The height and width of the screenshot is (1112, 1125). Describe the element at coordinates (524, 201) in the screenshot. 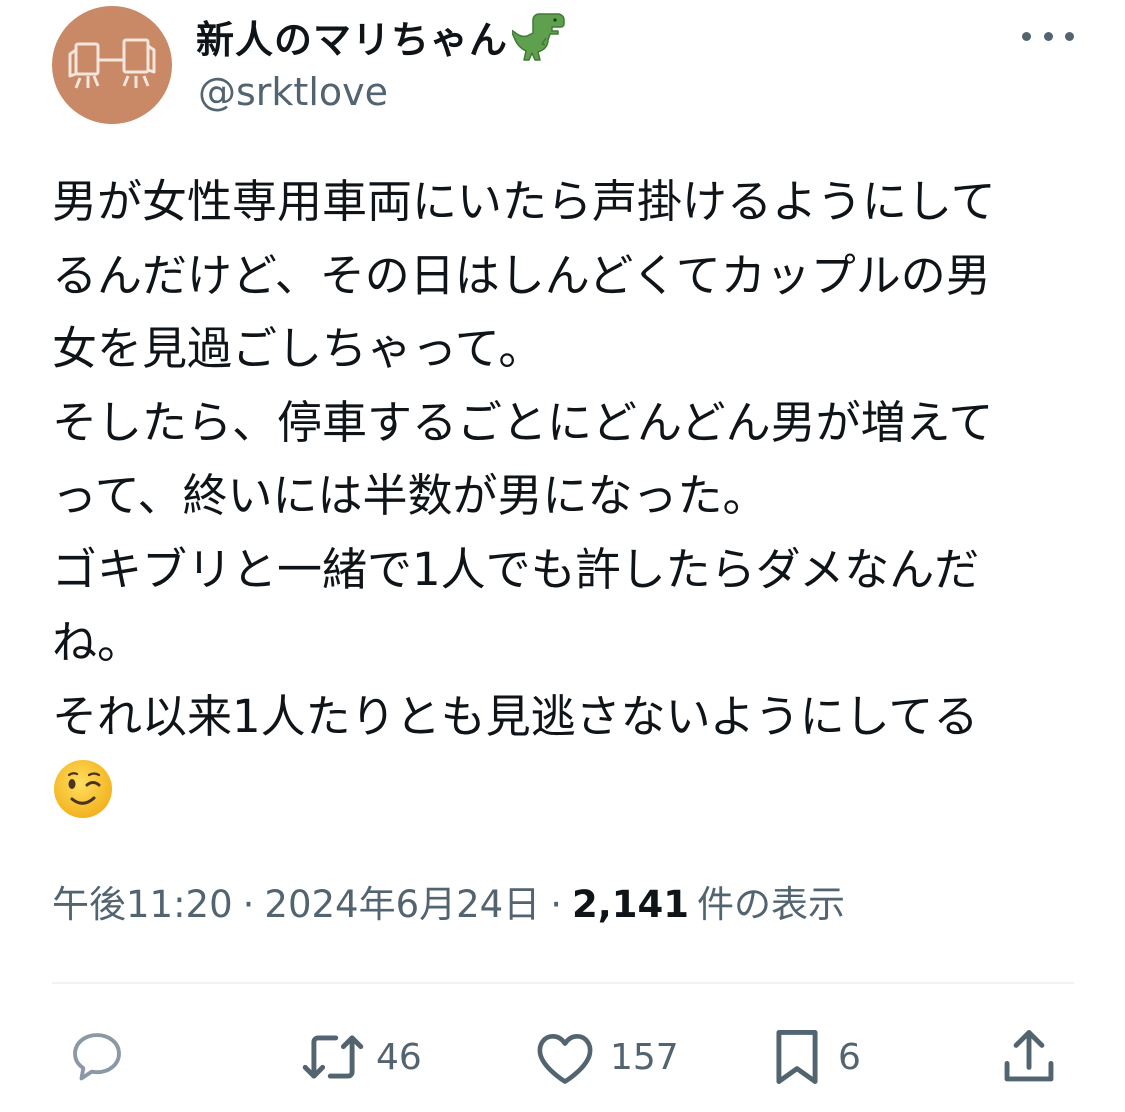

I see `tweet-line: 男が女性専用車両にいたら声掛けるようにして` at that location.